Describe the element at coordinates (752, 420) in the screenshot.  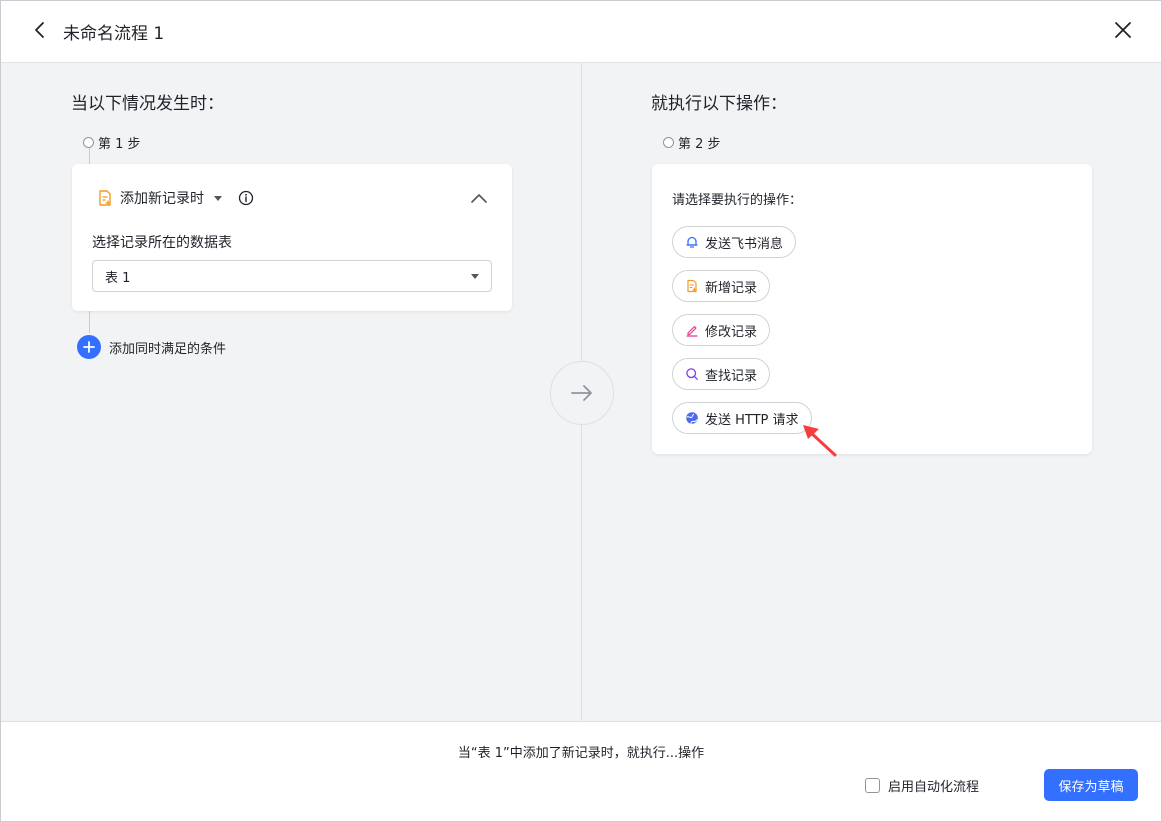
I see `action-label: 发送 HTTP 请求` at that location.